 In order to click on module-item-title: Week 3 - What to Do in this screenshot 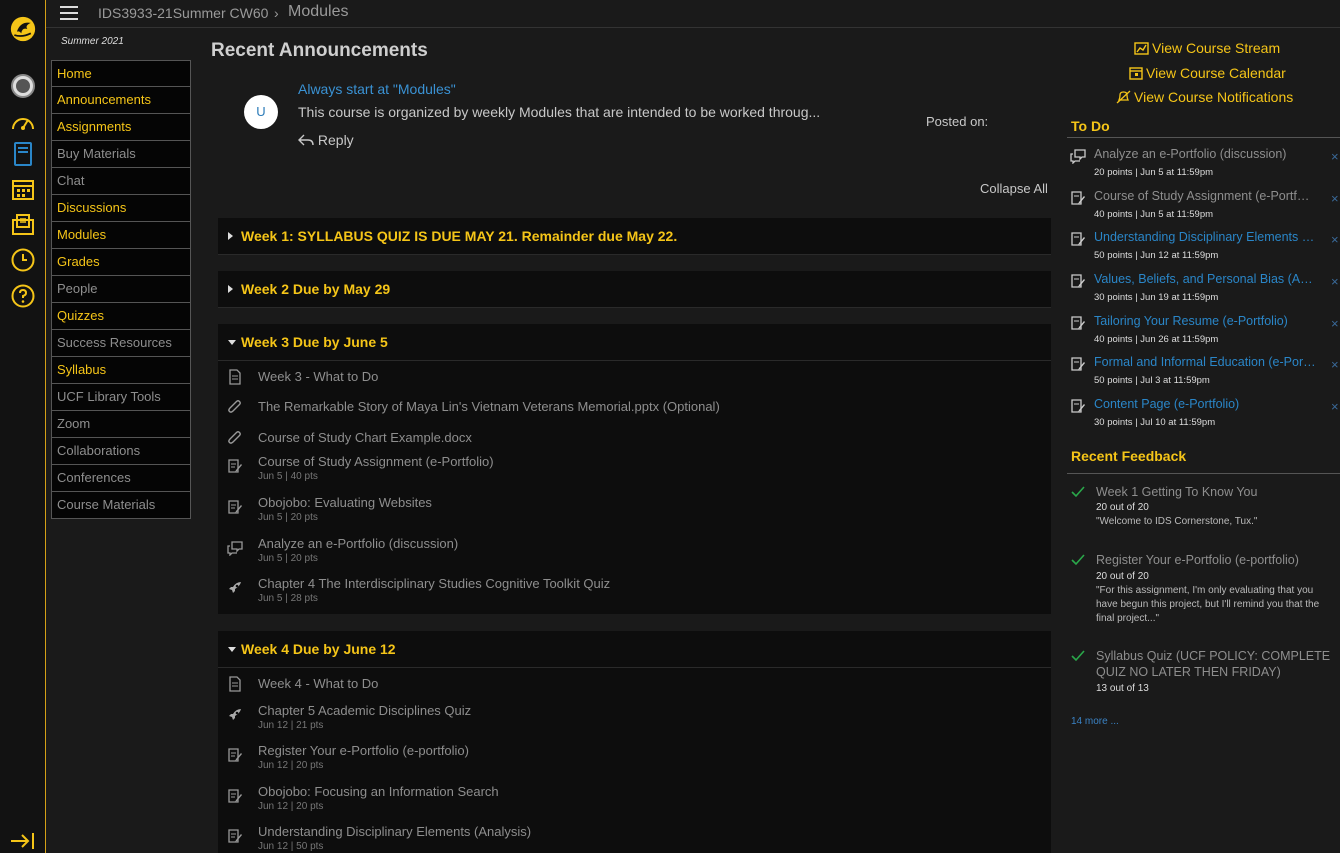, I will do `click(318, 376)`.